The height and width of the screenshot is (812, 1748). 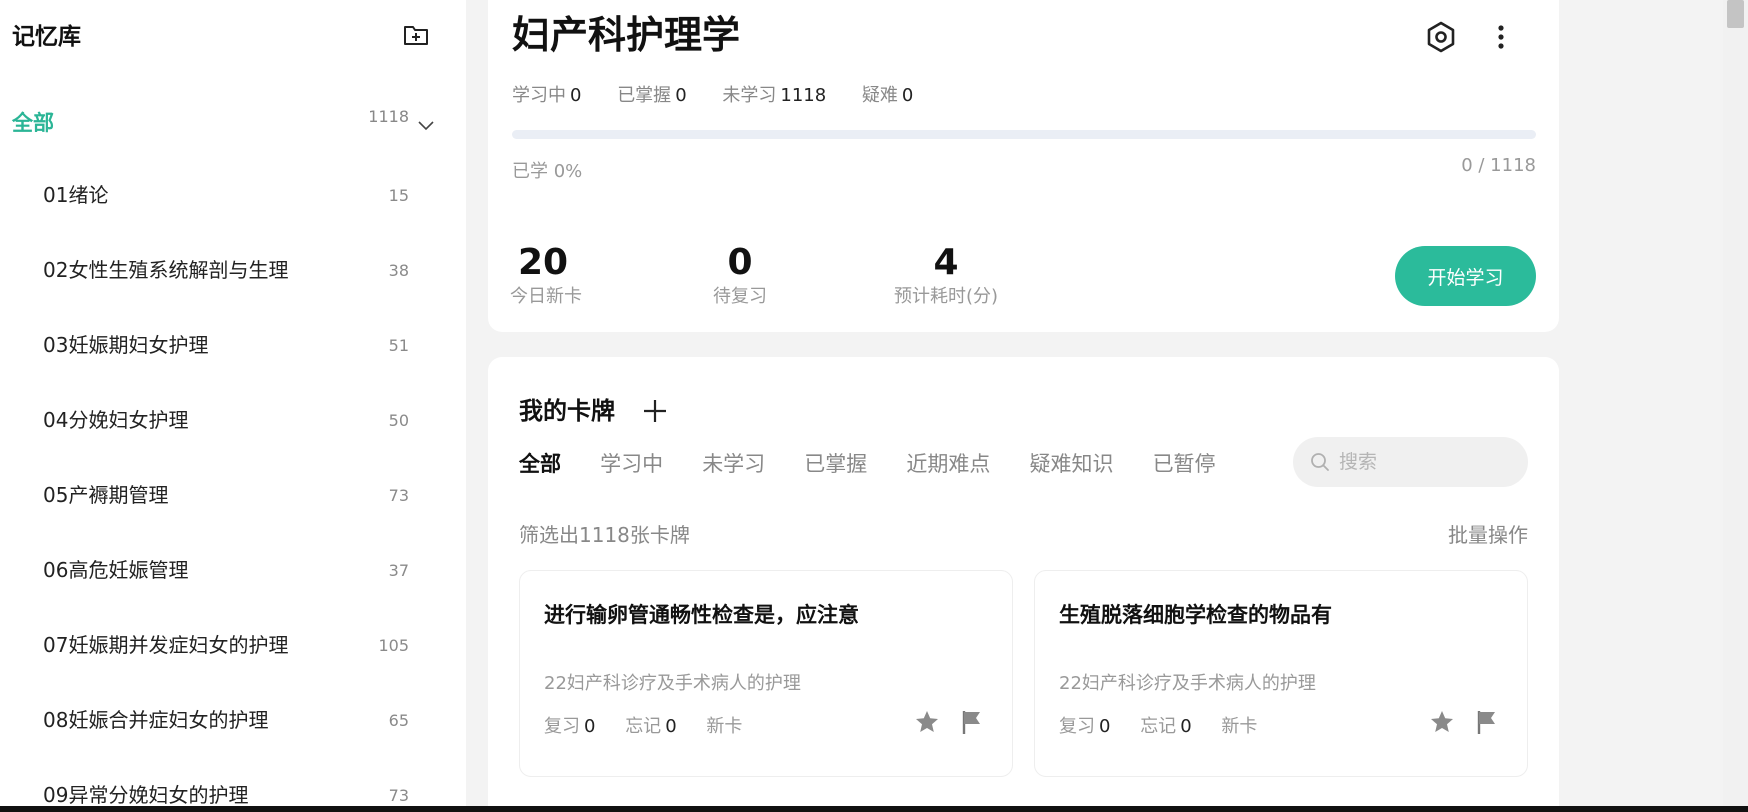 What do you see at coordinates (233, 786) in the screenshot?
I see `sidebar-item: 09异常分娩妇女的护理 73` at bounding box center [233, 786].